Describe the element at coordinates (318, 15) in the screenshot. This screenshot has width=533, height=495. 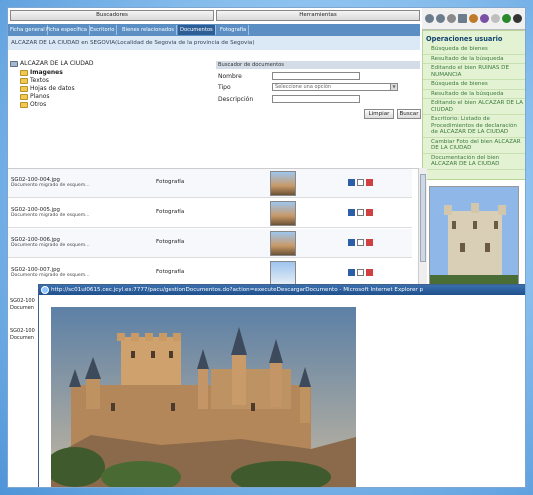
I see `herramientas-menu: Herramientas` at that location.